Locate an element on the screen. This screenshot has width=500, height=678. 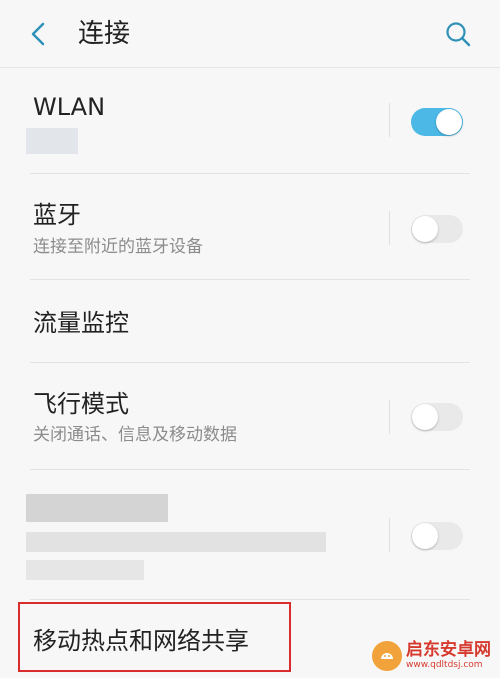
watermark-logo-icon is located at coordinates (387, 656).